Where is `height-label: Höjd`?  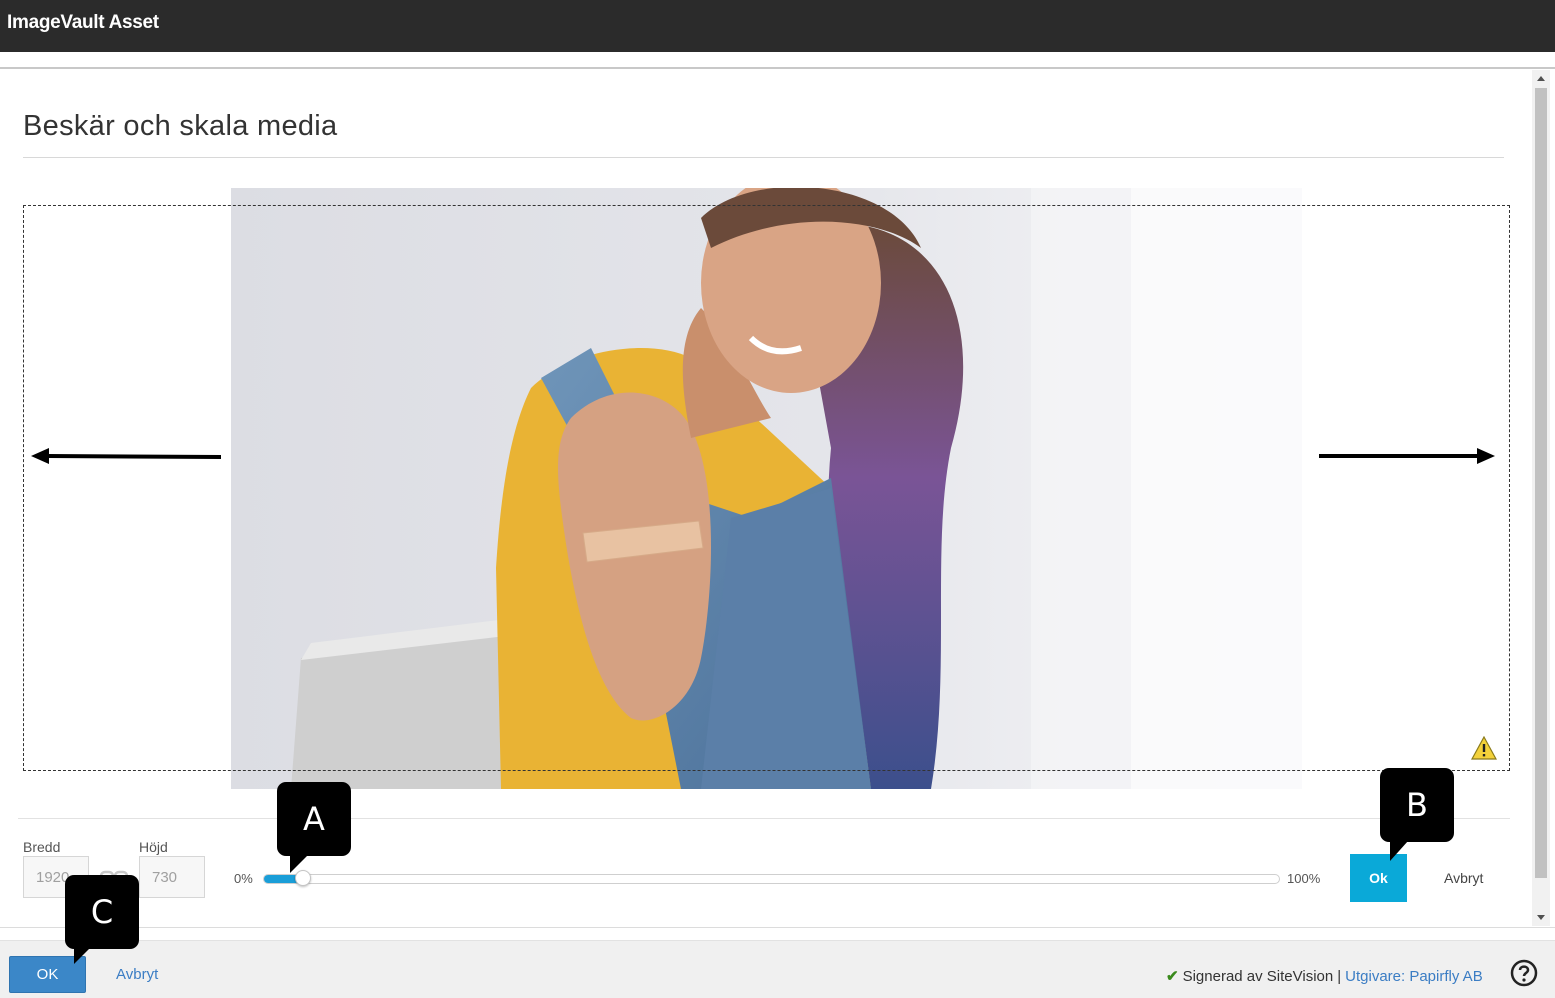
height-label: Höjd is located at coordinates (153, 847).